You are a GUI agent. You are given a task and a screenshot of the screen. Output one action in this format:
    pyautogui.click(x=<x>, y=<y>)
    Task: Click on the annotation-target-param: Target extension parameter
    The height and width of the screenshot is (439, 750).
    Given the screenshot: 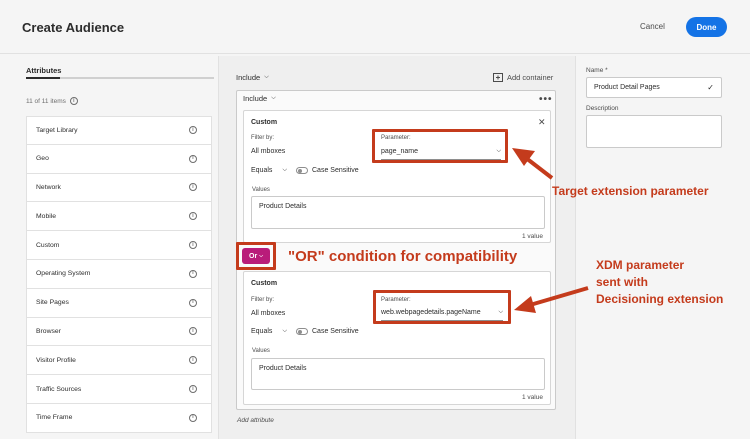 What is the action you would take?
    pyautogui.click(x=630, y=191)
    